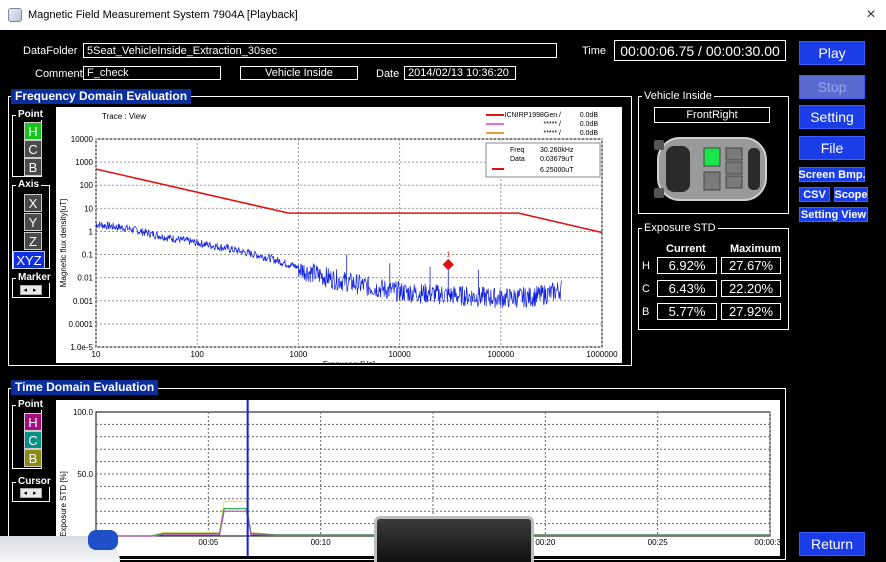 This screenshot has width=886, height=562. I want to click on exposure-row-c-label: C, so click(646, 289).